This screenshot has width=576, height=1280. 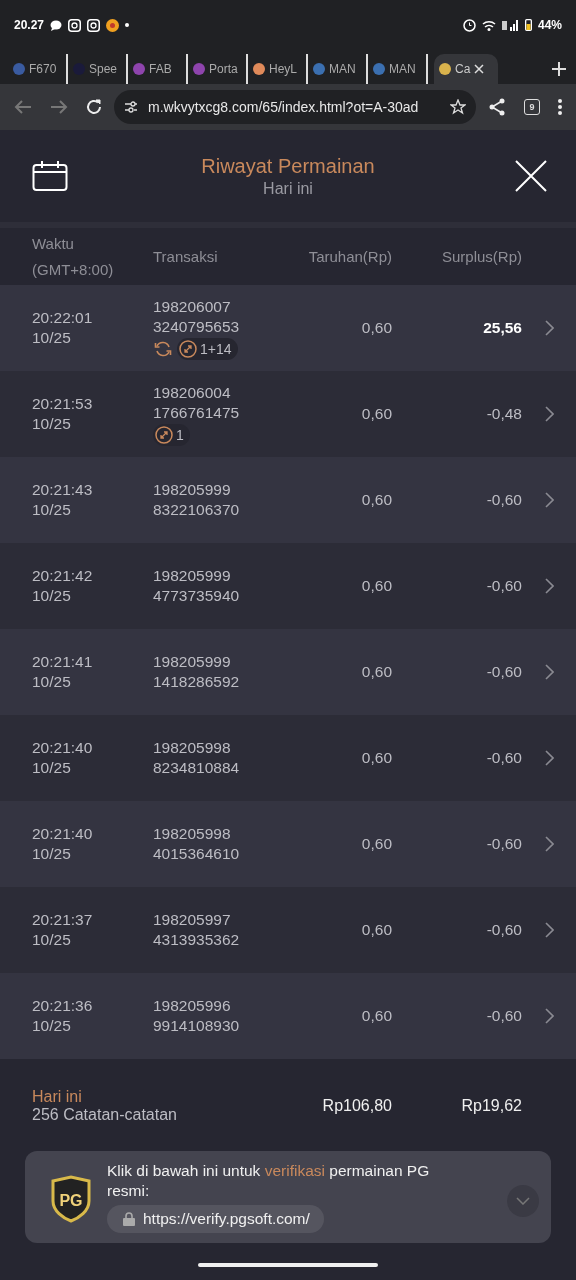 I want to click on table-row: 20:21:40 10/25 198205998 4015364610 0,60 -0,60, so click(x=288, y=844).